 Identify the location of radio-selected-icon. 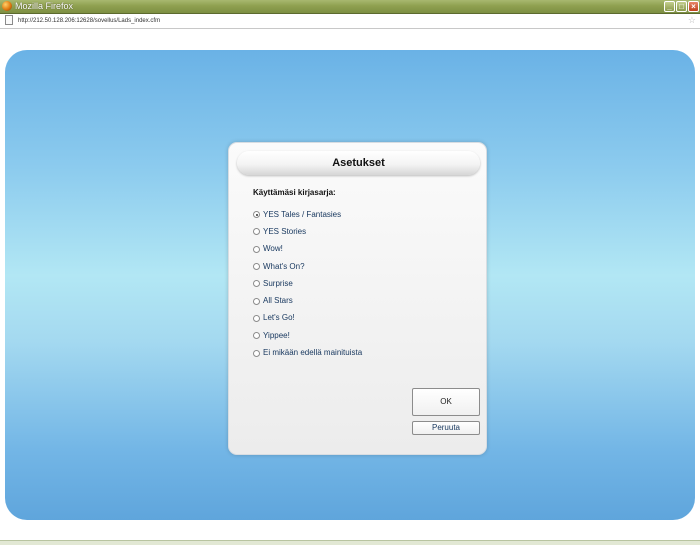
(256, 215).